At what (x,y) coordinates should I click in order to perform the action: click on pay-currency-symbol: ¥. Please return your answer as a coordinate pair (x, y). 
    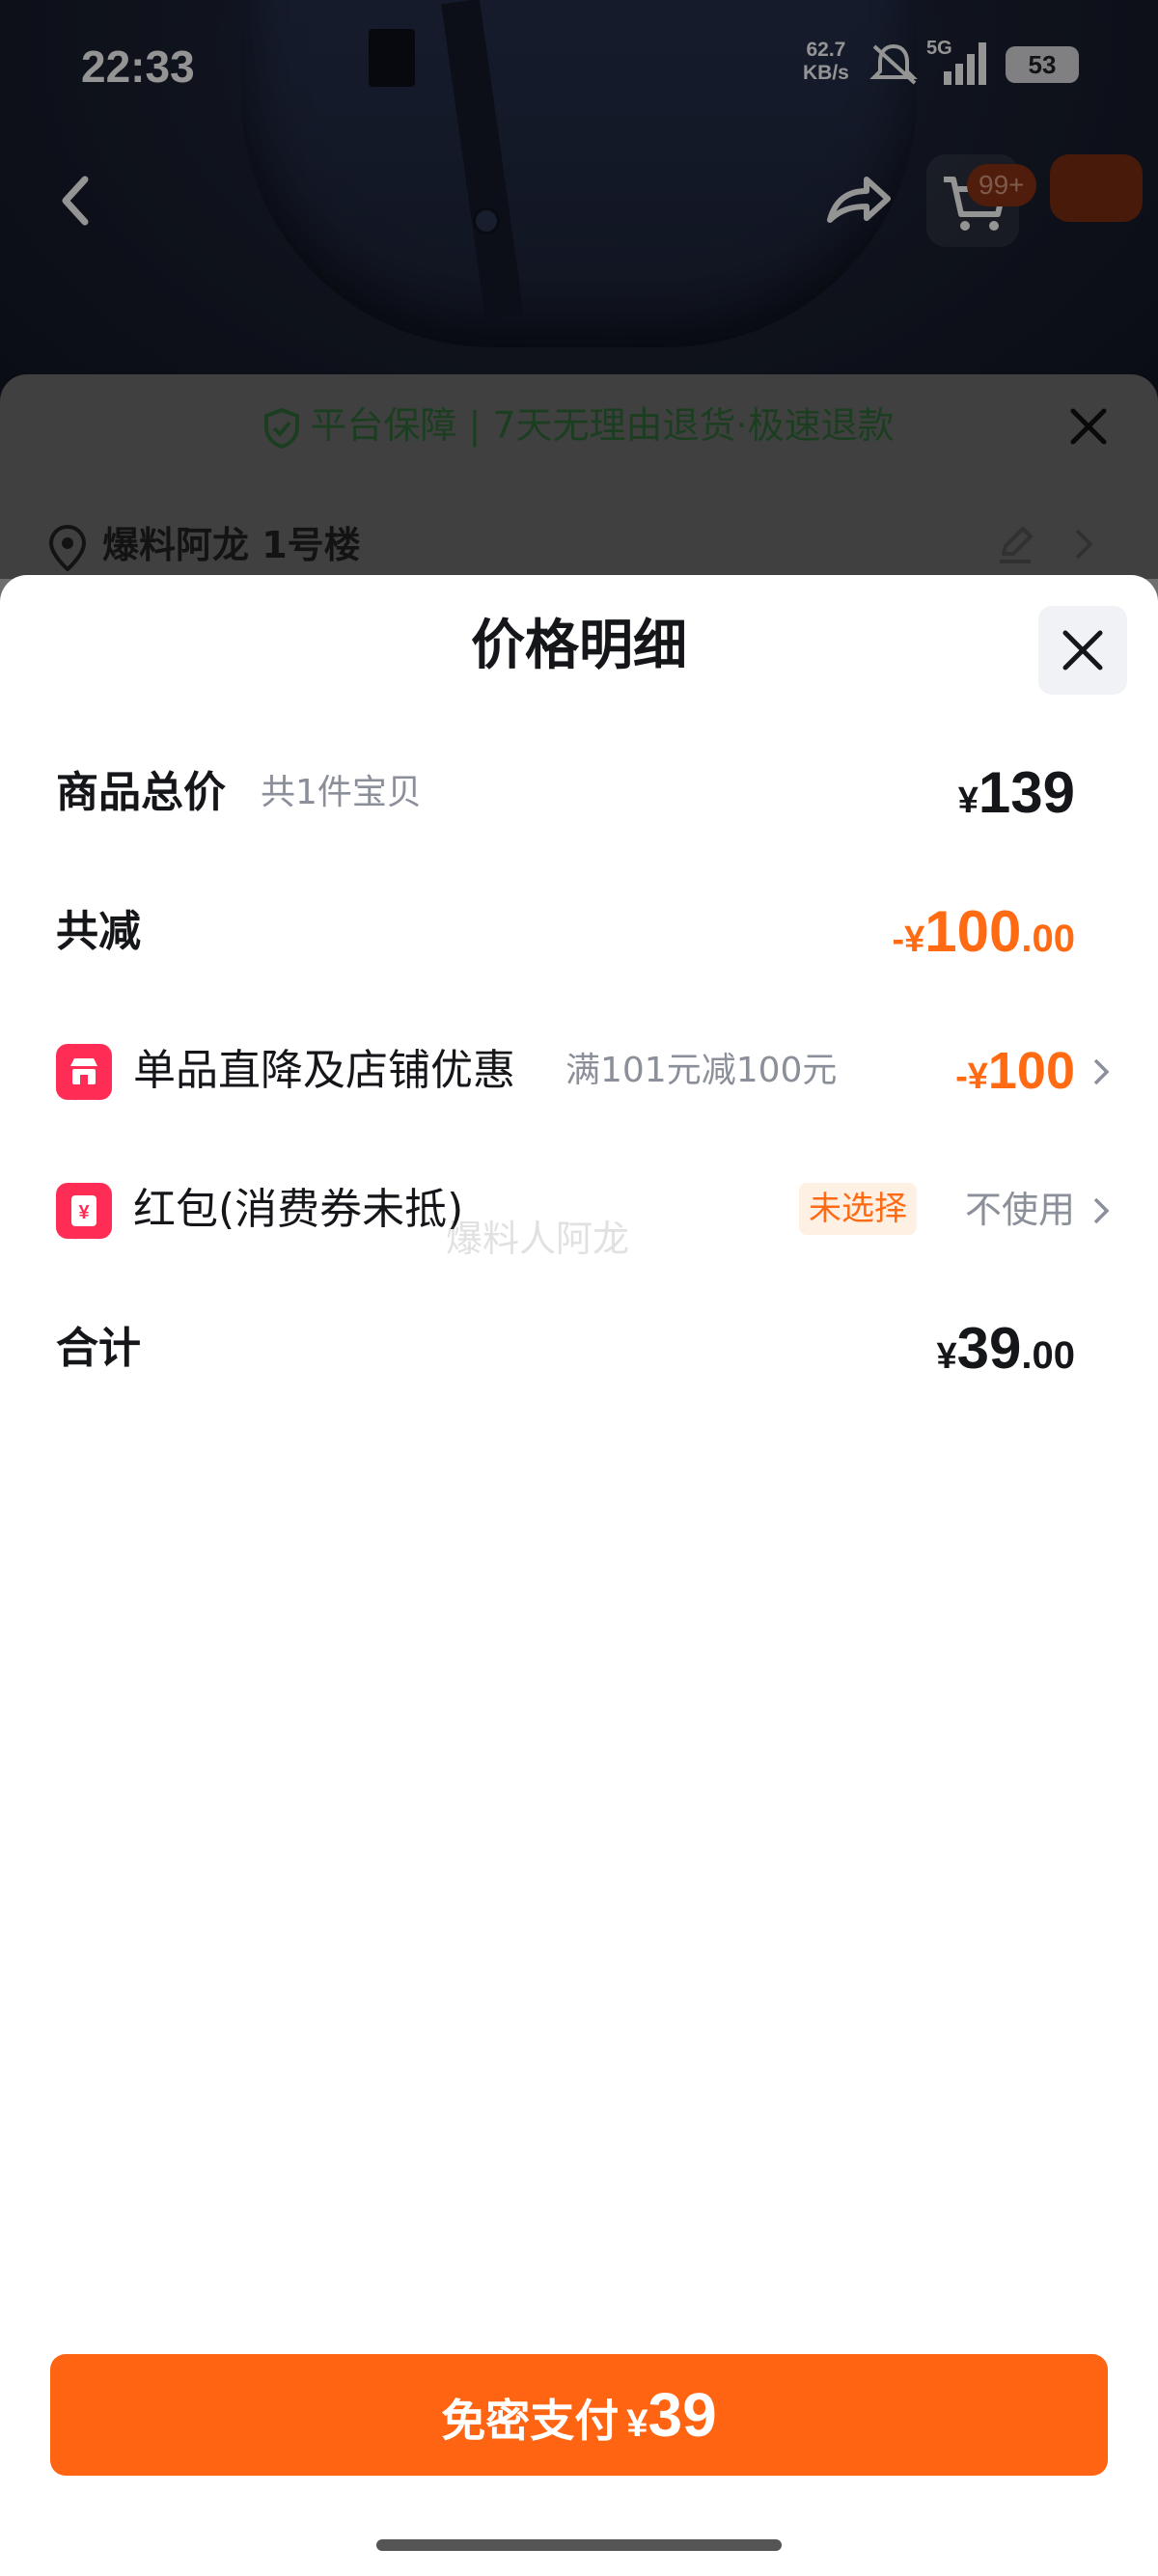
    Looking at the image, I should click on (637, 2424).